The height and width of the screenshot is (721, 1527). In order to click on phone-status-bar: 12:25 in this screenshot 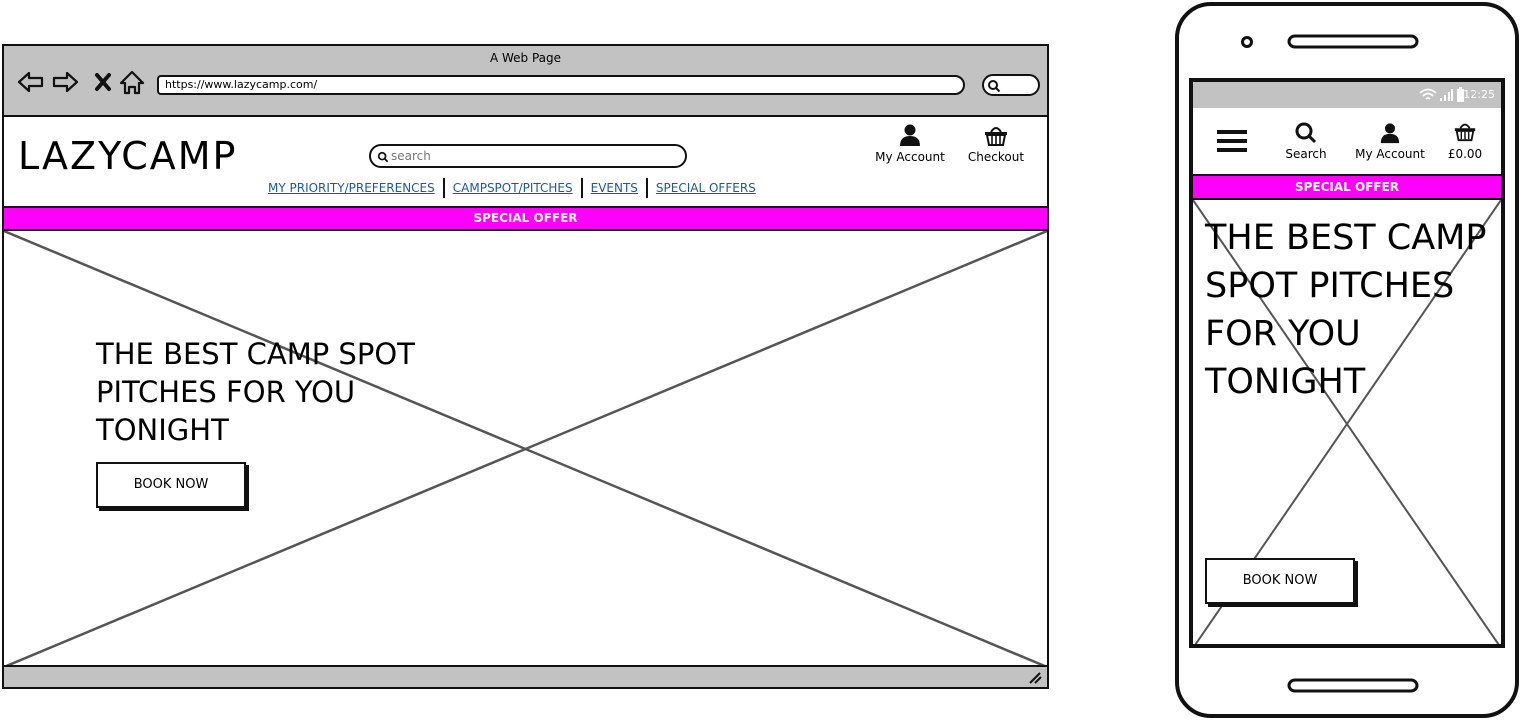, I will do `click(1347, 95)`.